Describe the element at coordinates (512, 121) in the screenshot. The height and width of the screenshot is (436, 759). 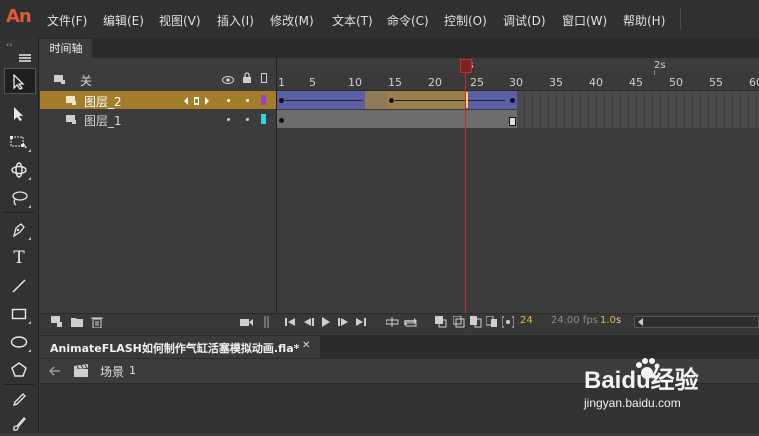
I see `end-frame-marker` at that location.